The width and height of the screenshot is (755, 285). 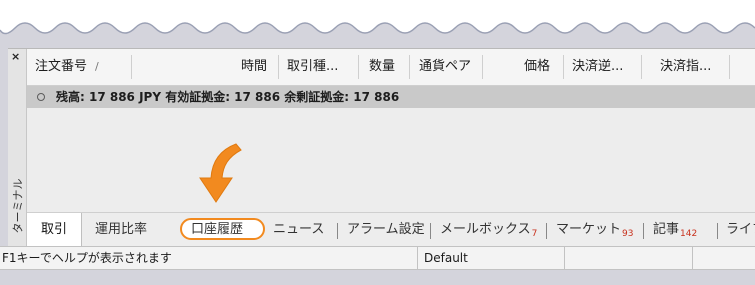 I want to click on terminal-side-strip: × ターミナル, so click(x=17, y=148).